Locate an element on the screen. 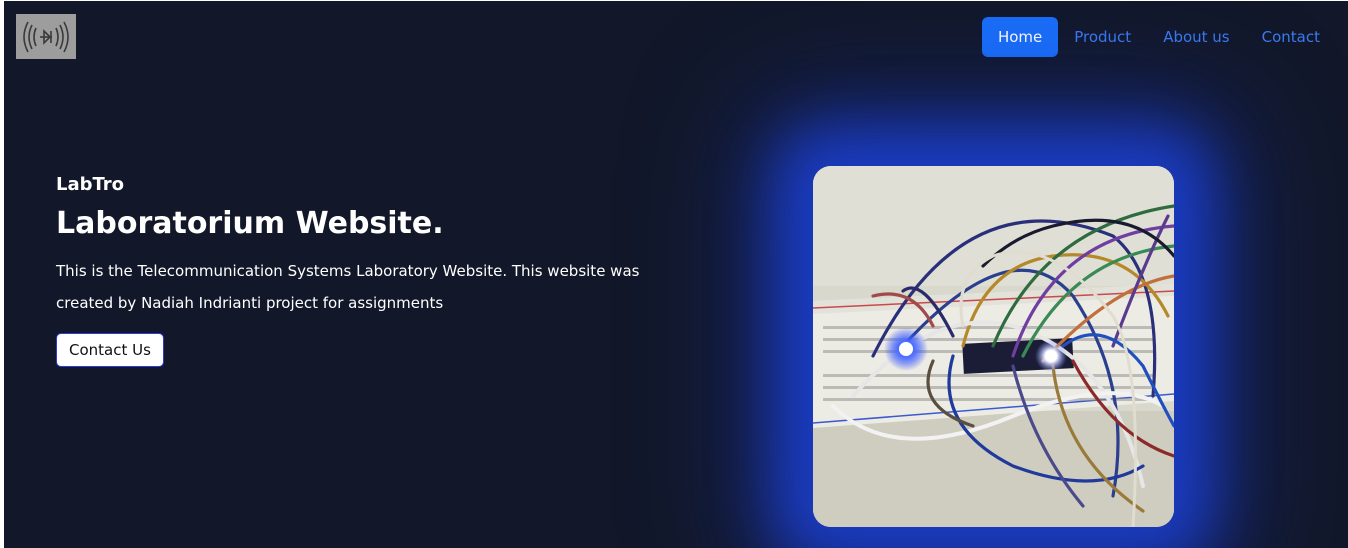  nav-home: Home is located at coordinates (1020, 37).